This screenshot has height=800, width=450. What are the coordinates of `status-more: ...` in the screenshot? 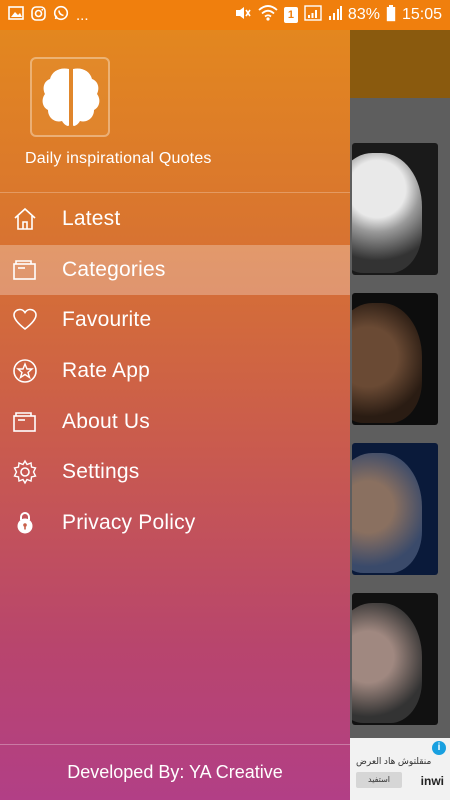 It's located at (82, 15).